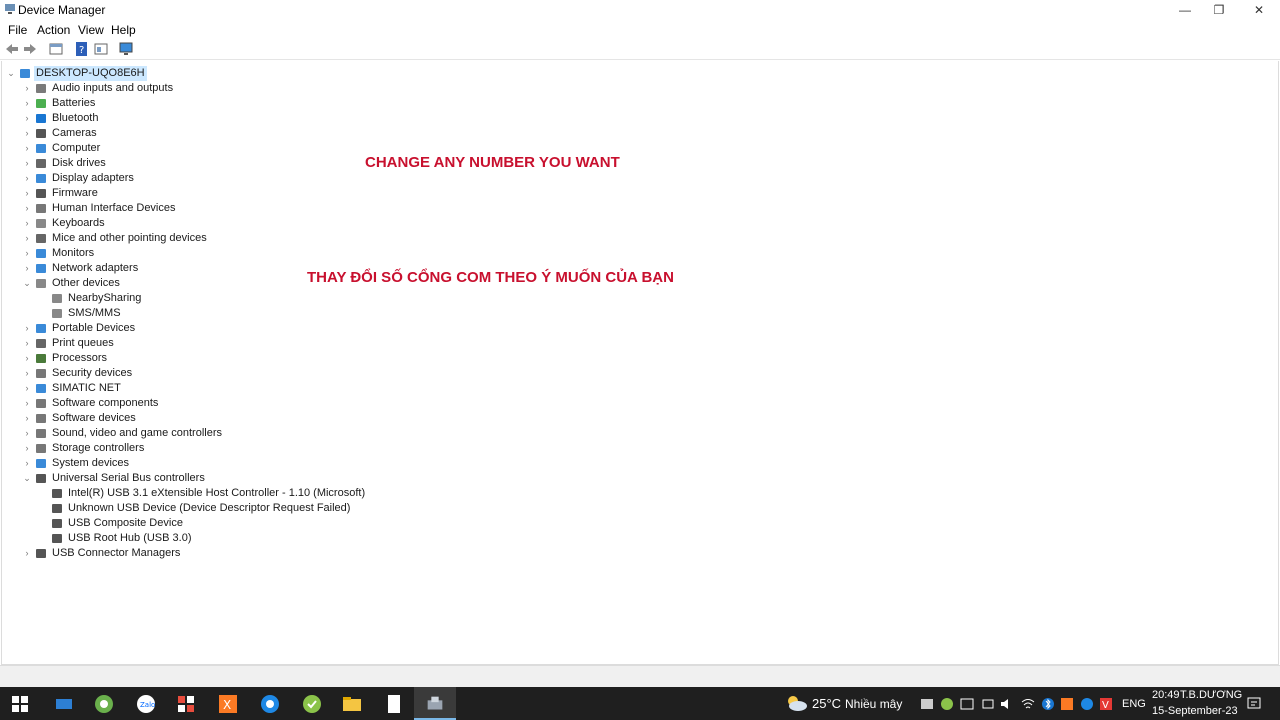 The height and width of the screenshot is (720, 1280). Describe the element at coordinates (101, 49) in the screenshot. I see `console-icon` at that location.